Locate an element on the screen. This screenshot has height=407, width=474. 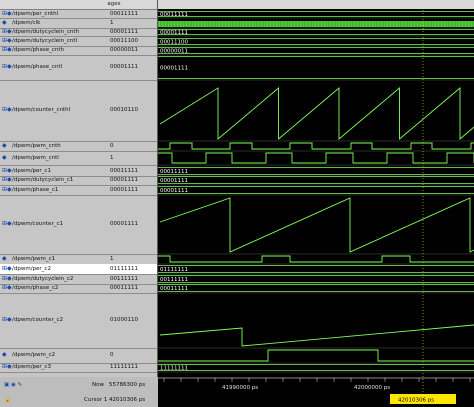
signal-value: 0 is located at coordinates (112, 145).